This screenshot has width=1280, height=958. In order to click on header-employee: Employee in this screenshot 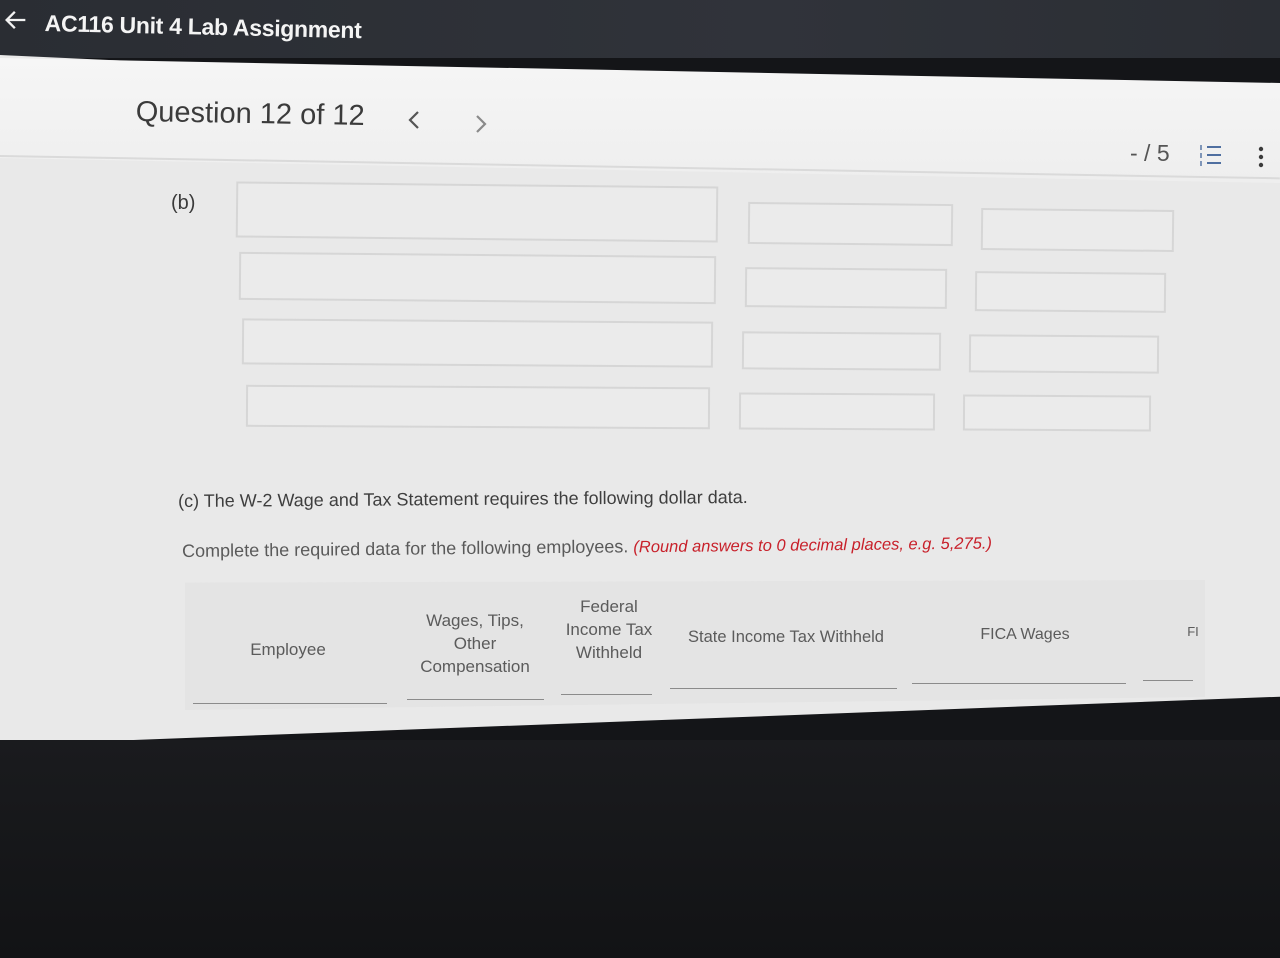, I will do `click(288, 649)`.